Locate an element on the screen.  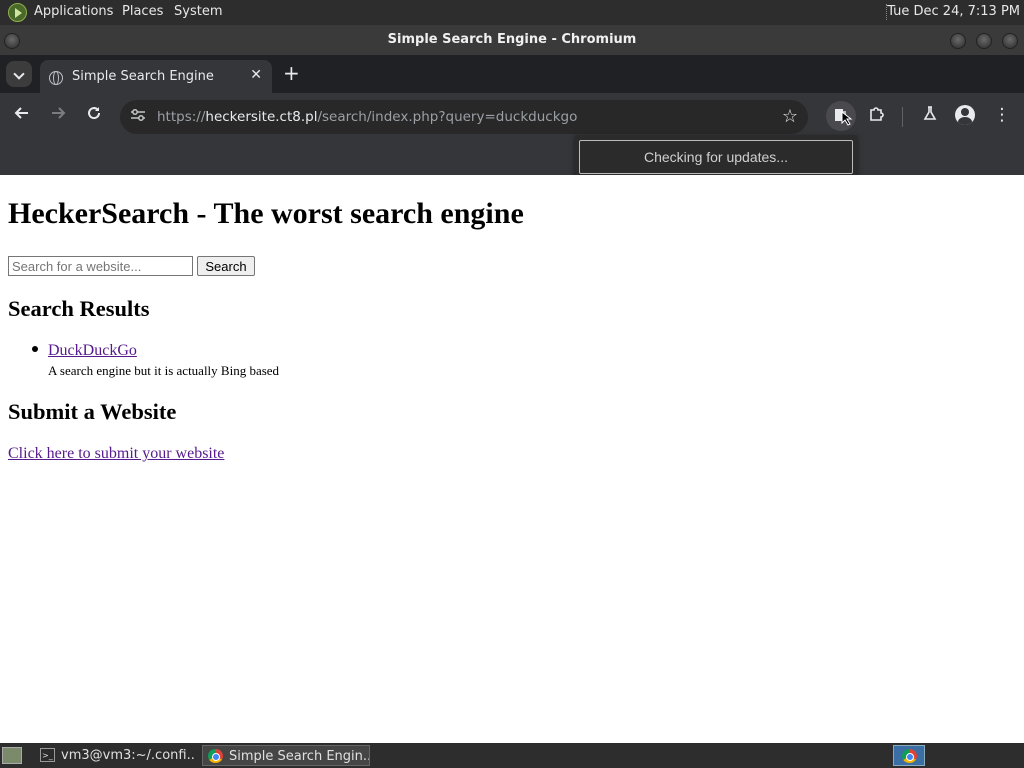
toolbar-divider is located at coordinates (902, 117).